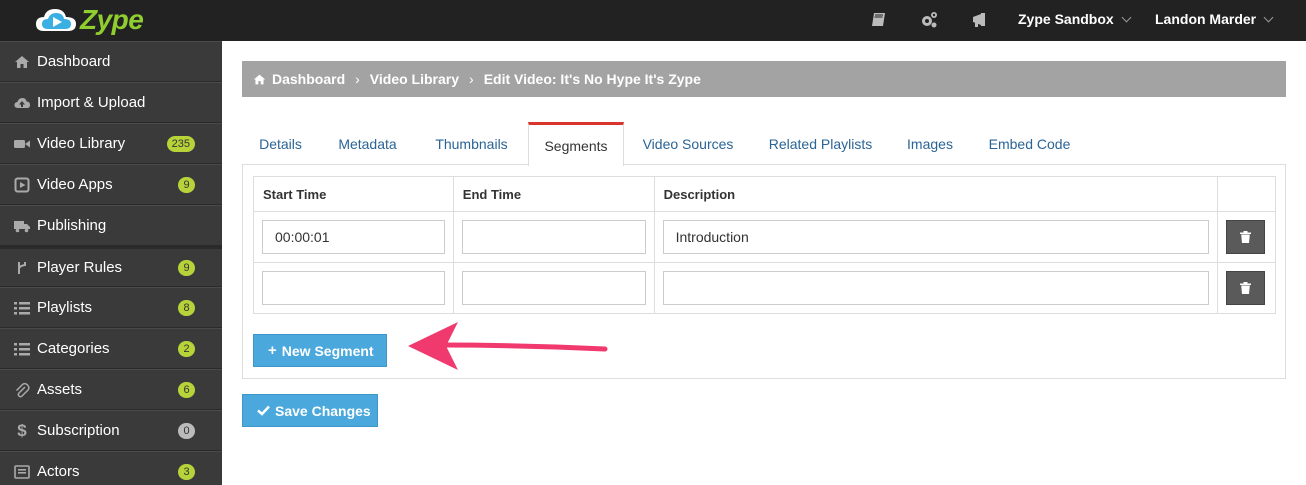  I want to click on sidebar-item-label: Actors, so click(58, 471).